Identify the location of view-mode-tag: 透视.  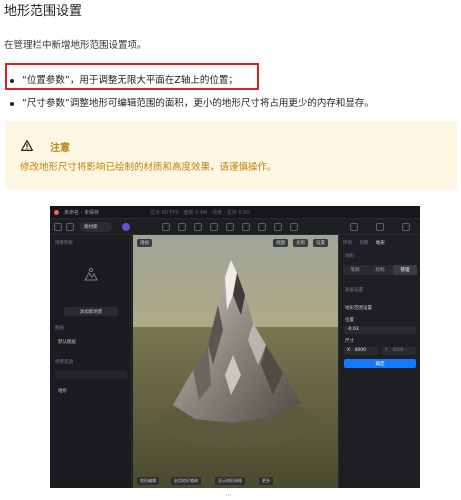
(144, 243).